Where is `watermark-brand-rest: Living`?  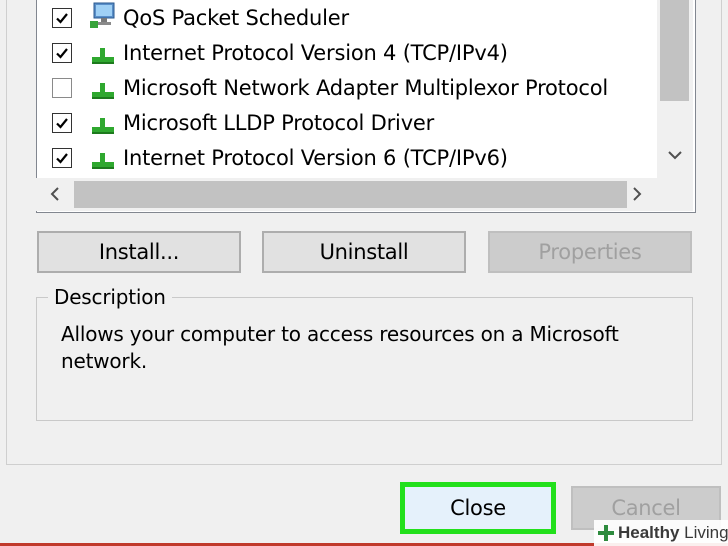 watermark-brand-rest: Living is located at coordinates (703, 532).